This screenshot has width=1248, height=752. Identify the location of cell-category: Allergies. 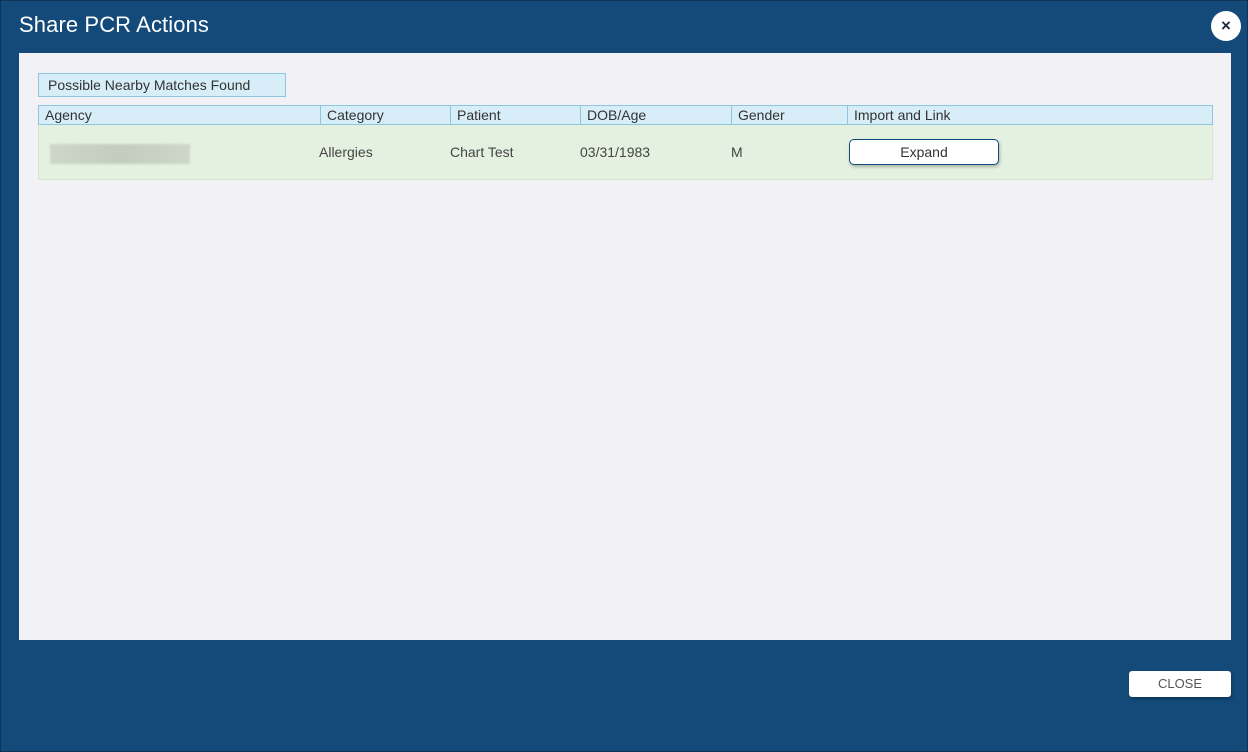
(346, 152).